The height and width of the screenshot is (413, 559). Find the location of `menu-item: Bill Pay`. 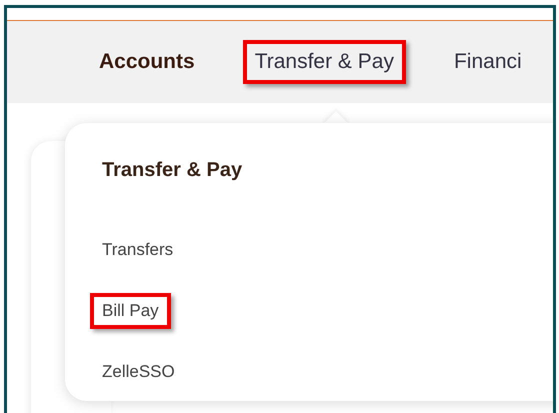

menu-item: Bill Pay is located at coordinates (130, 311).